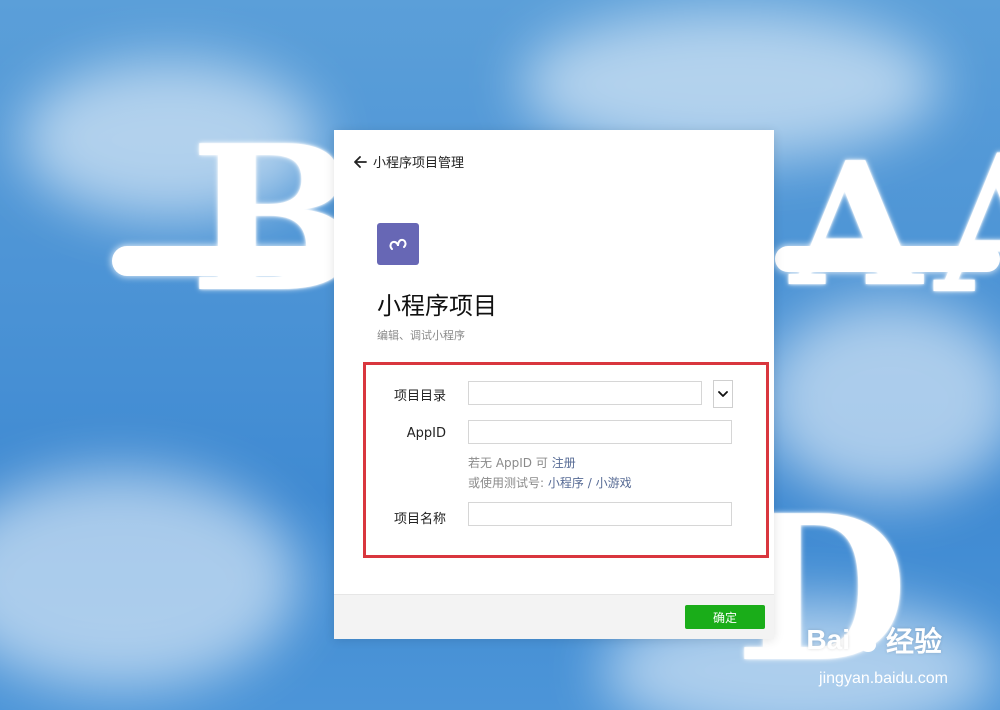 This screenshot has width=1000, height=710. Describe the element at coordinates (419, 519) in the screenshot. I see `project-name-label: 项目名称` at that location.